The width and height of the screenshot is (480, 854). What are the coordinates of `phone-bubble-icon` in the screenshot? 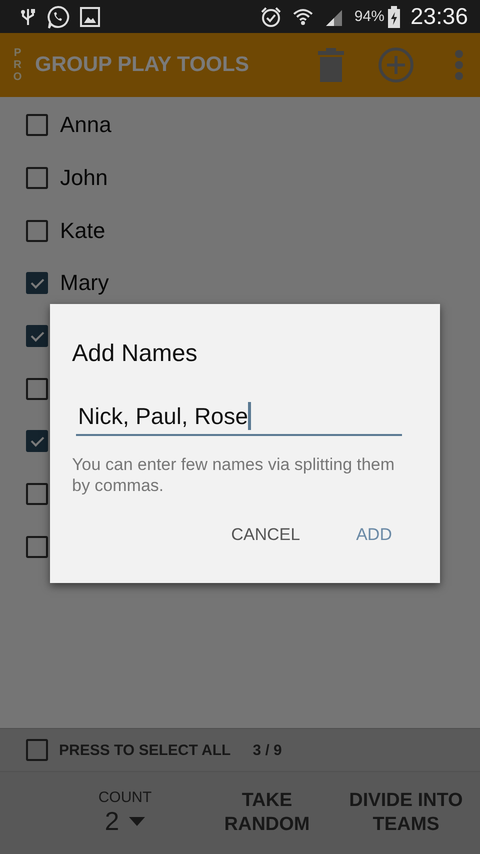 It's located at (58, 16).